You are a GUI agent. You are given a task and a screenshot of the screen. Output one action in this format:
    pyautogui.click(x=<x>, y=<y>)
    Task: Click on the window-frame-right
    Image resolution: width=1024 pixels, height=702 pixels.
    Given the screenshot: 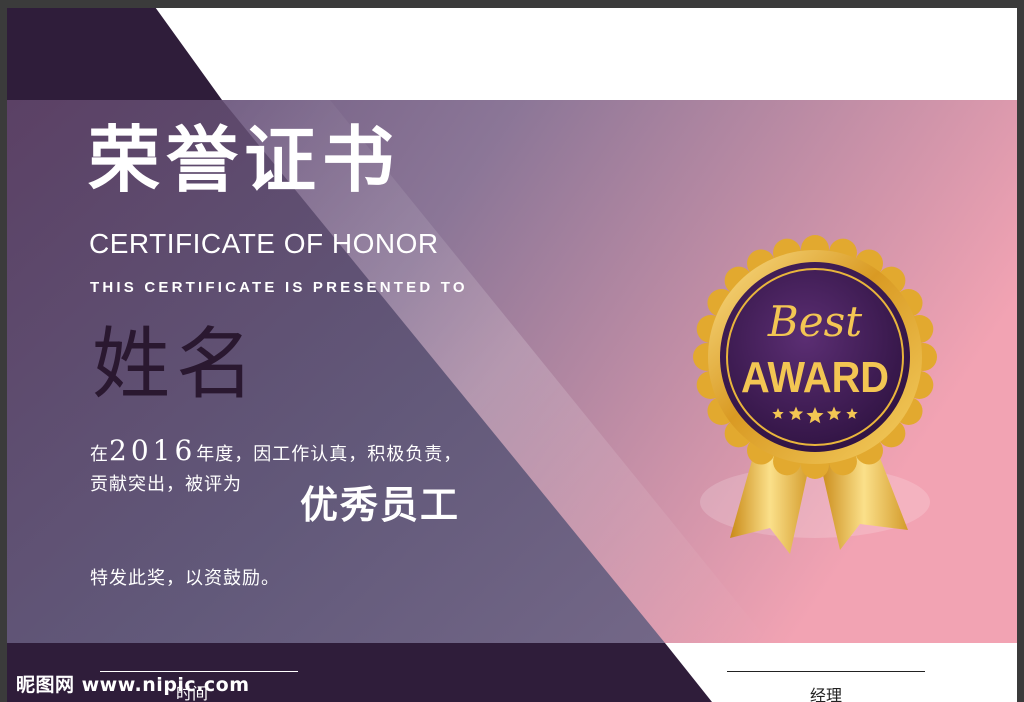 What is the action you would take?
    pyautogui.click(x=1020, y=351)
    